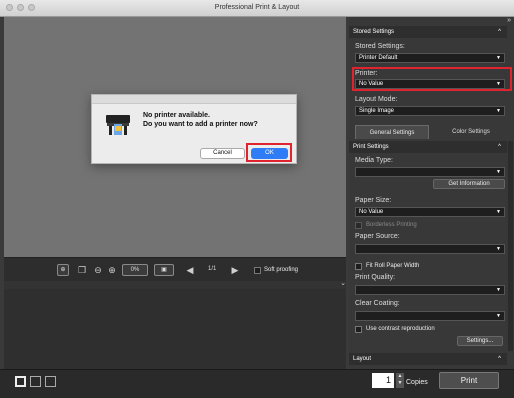 The width and height of the screenshot is (514, 398). Describe the element at coordinates (373, 200) in the screenshot. I see `paper-size-label: Paper Size:` at that location.